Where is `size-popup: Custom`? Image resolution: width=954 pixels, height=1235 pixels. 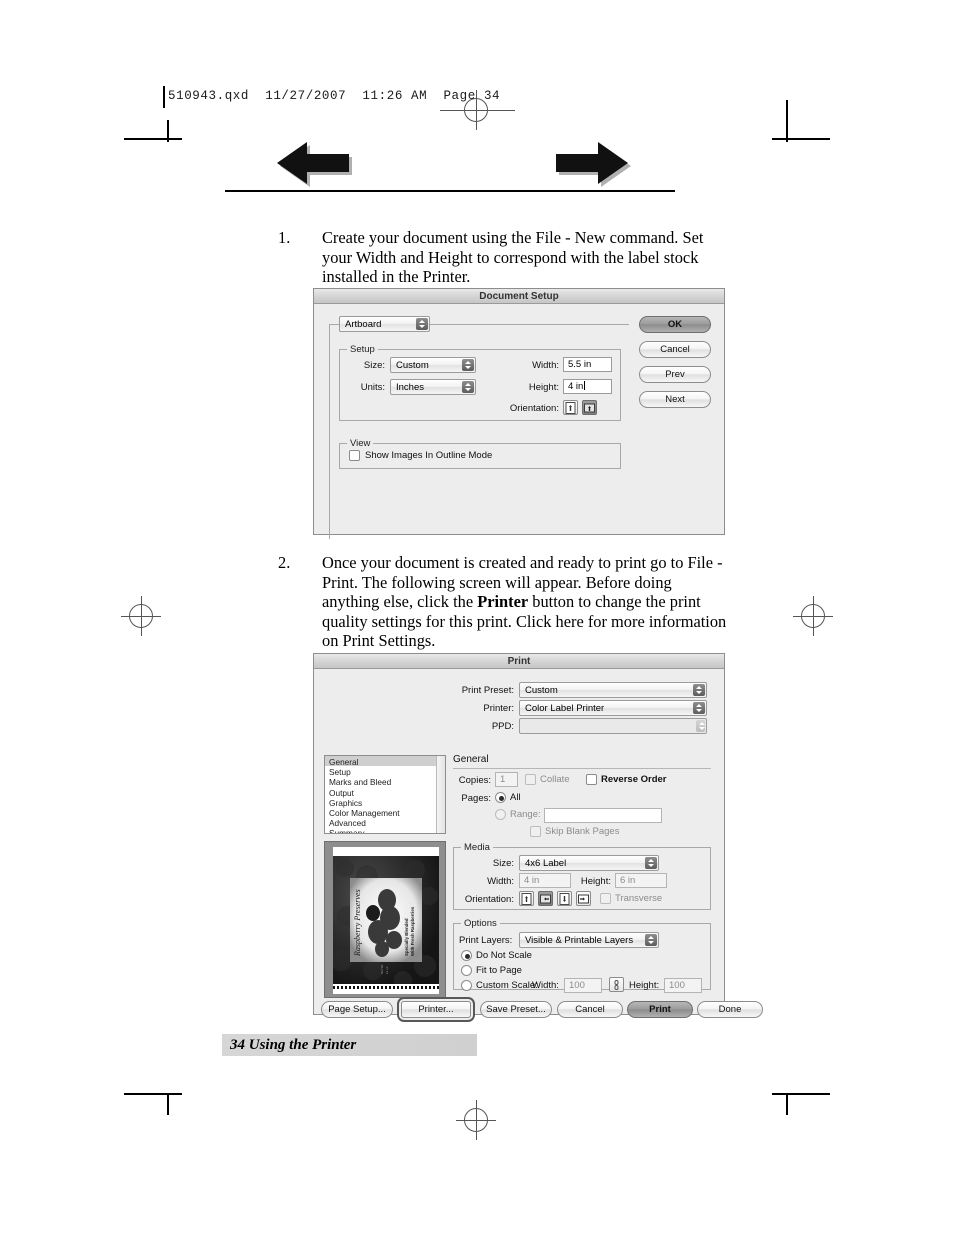
size-popup: Custom is located at coordinates (433, 365).